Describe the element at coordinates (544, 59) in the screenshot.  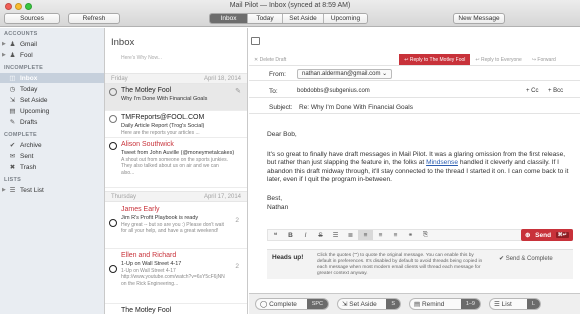
I see `forward-button: ↪ Forward` at that location.